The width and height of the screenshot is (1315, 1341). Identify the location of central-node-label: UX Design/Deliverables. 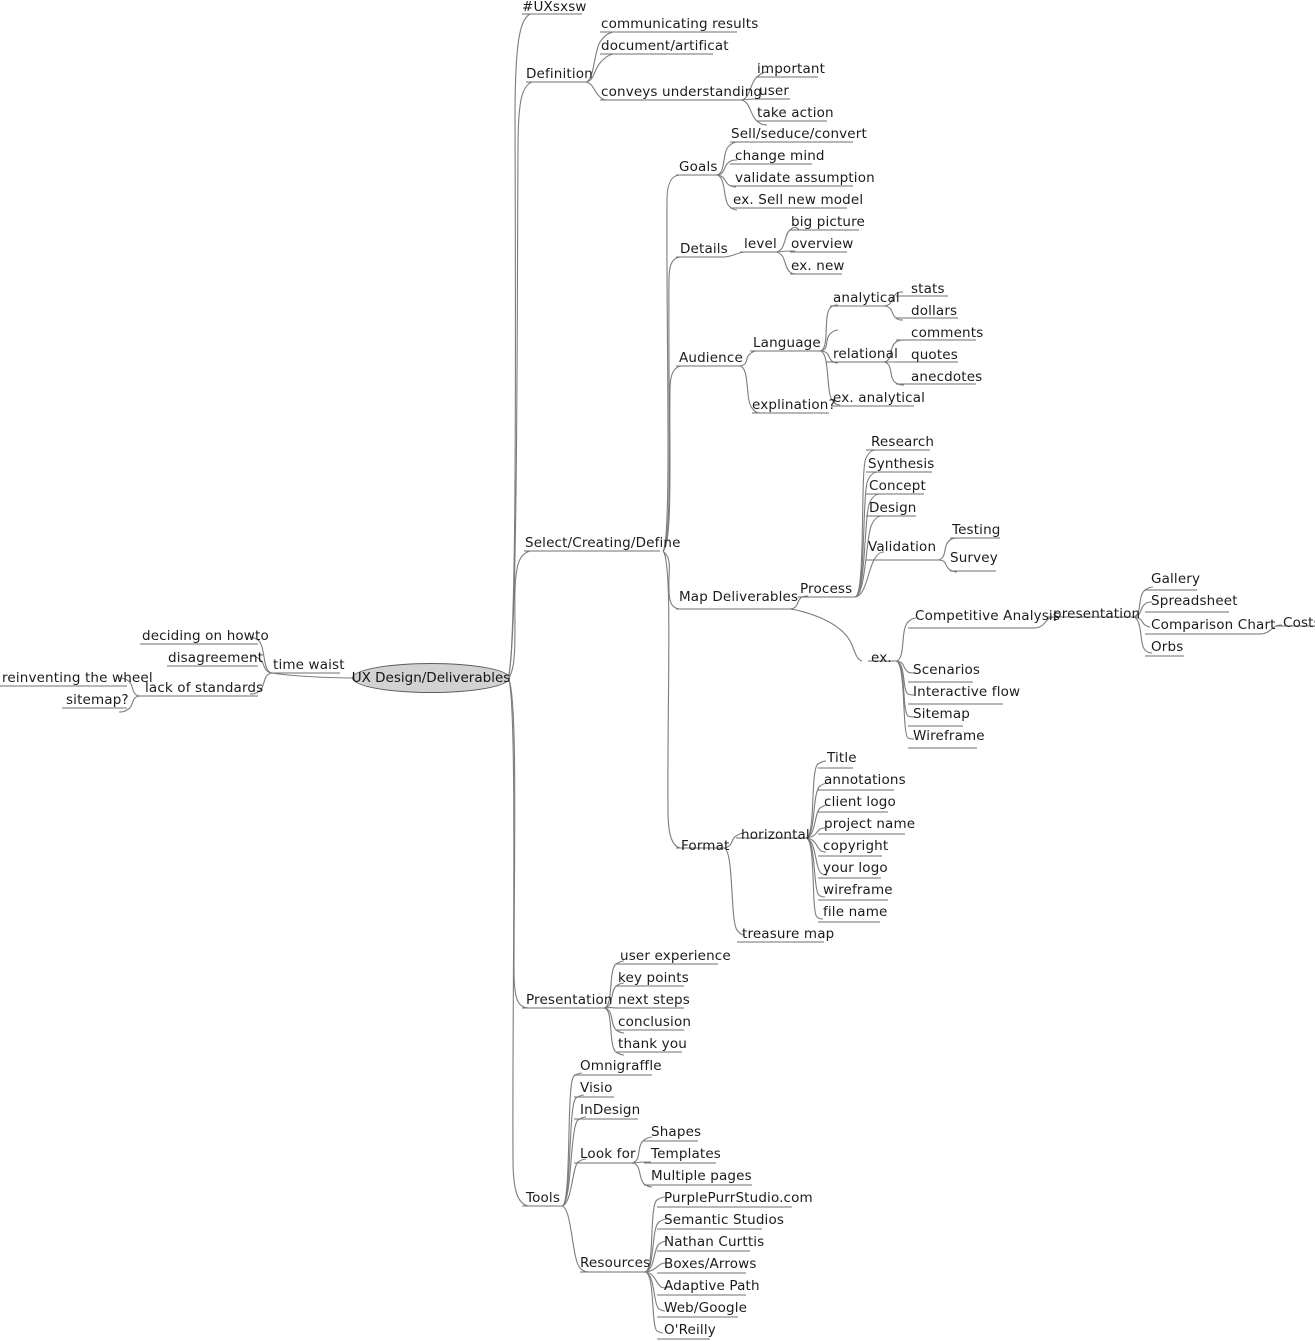
(431, 678).